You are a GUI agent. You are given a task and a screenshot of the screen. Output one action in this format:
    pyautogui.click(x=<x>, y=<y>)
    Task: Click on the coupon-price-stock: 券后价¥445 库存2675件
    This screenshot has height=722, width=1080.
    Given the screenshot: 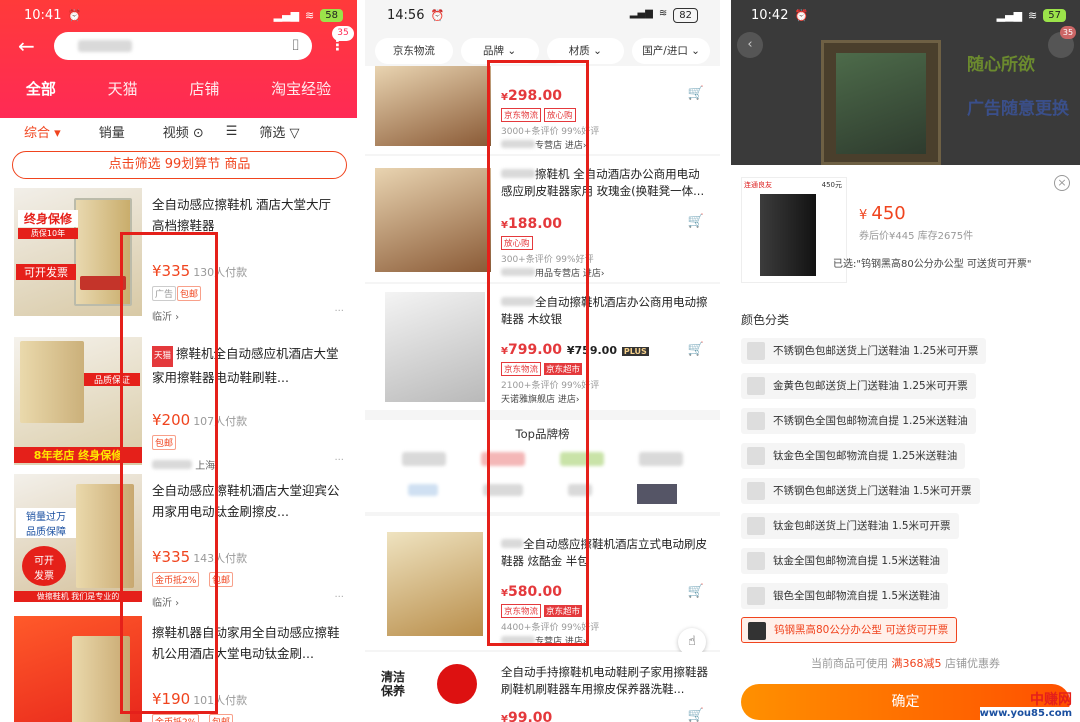 What is the action you would take?
    pyautogui.click(x=916, y=236)
    